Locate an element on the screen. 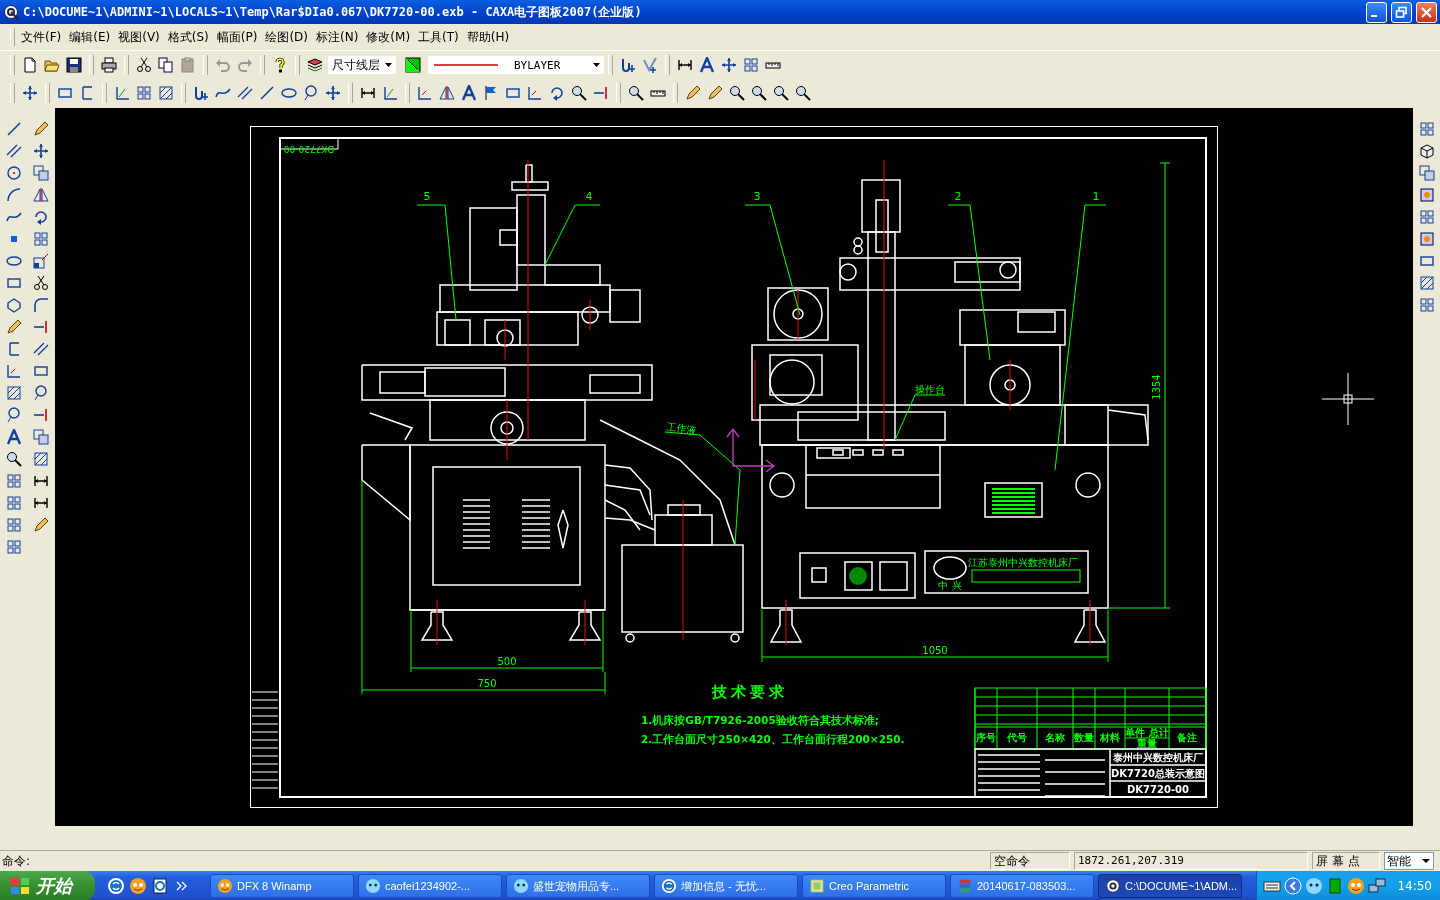  clock: 14:50 is located at coordinates (1414, 886).